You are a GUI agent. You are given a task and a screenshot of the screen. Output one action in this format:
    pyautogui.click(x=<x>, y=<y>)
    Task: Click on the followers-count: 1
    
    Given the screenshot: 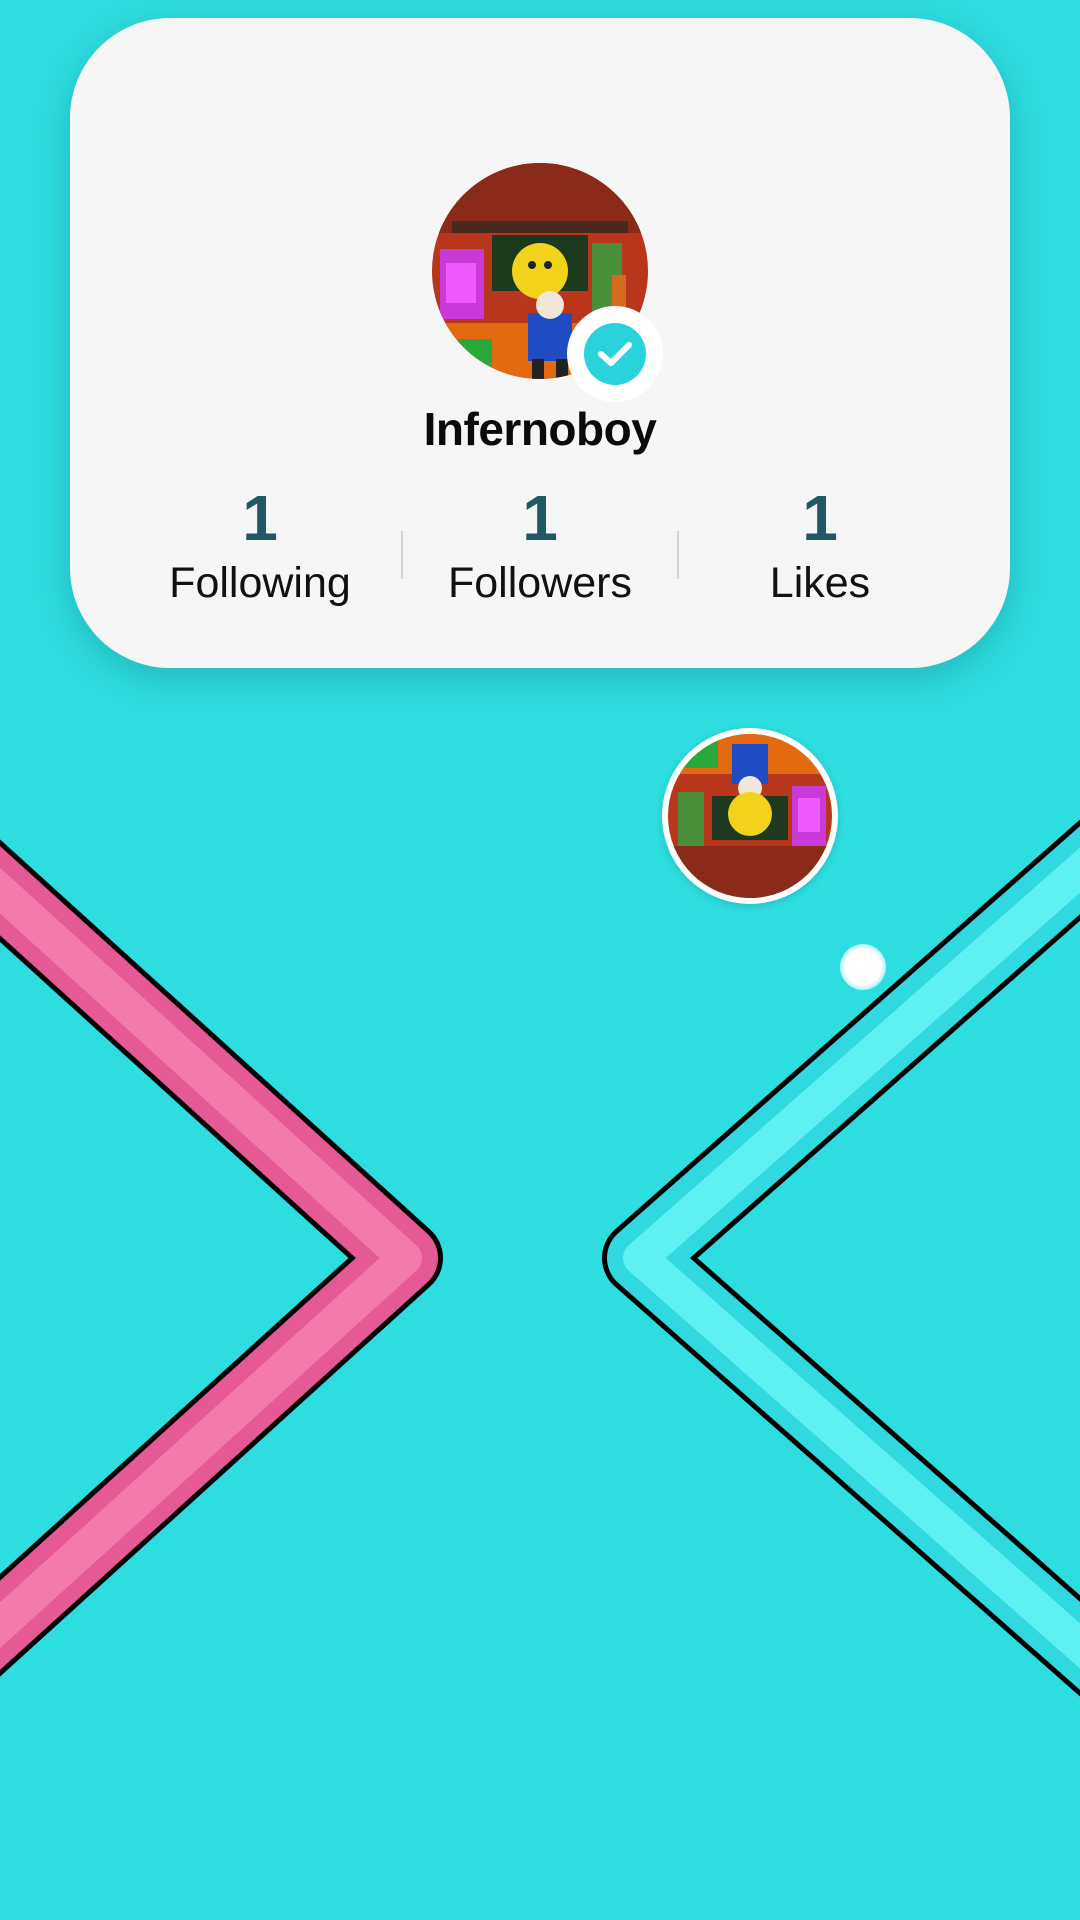 What is the action you would take?
    pyautogui.click(x=540, y=518)
    